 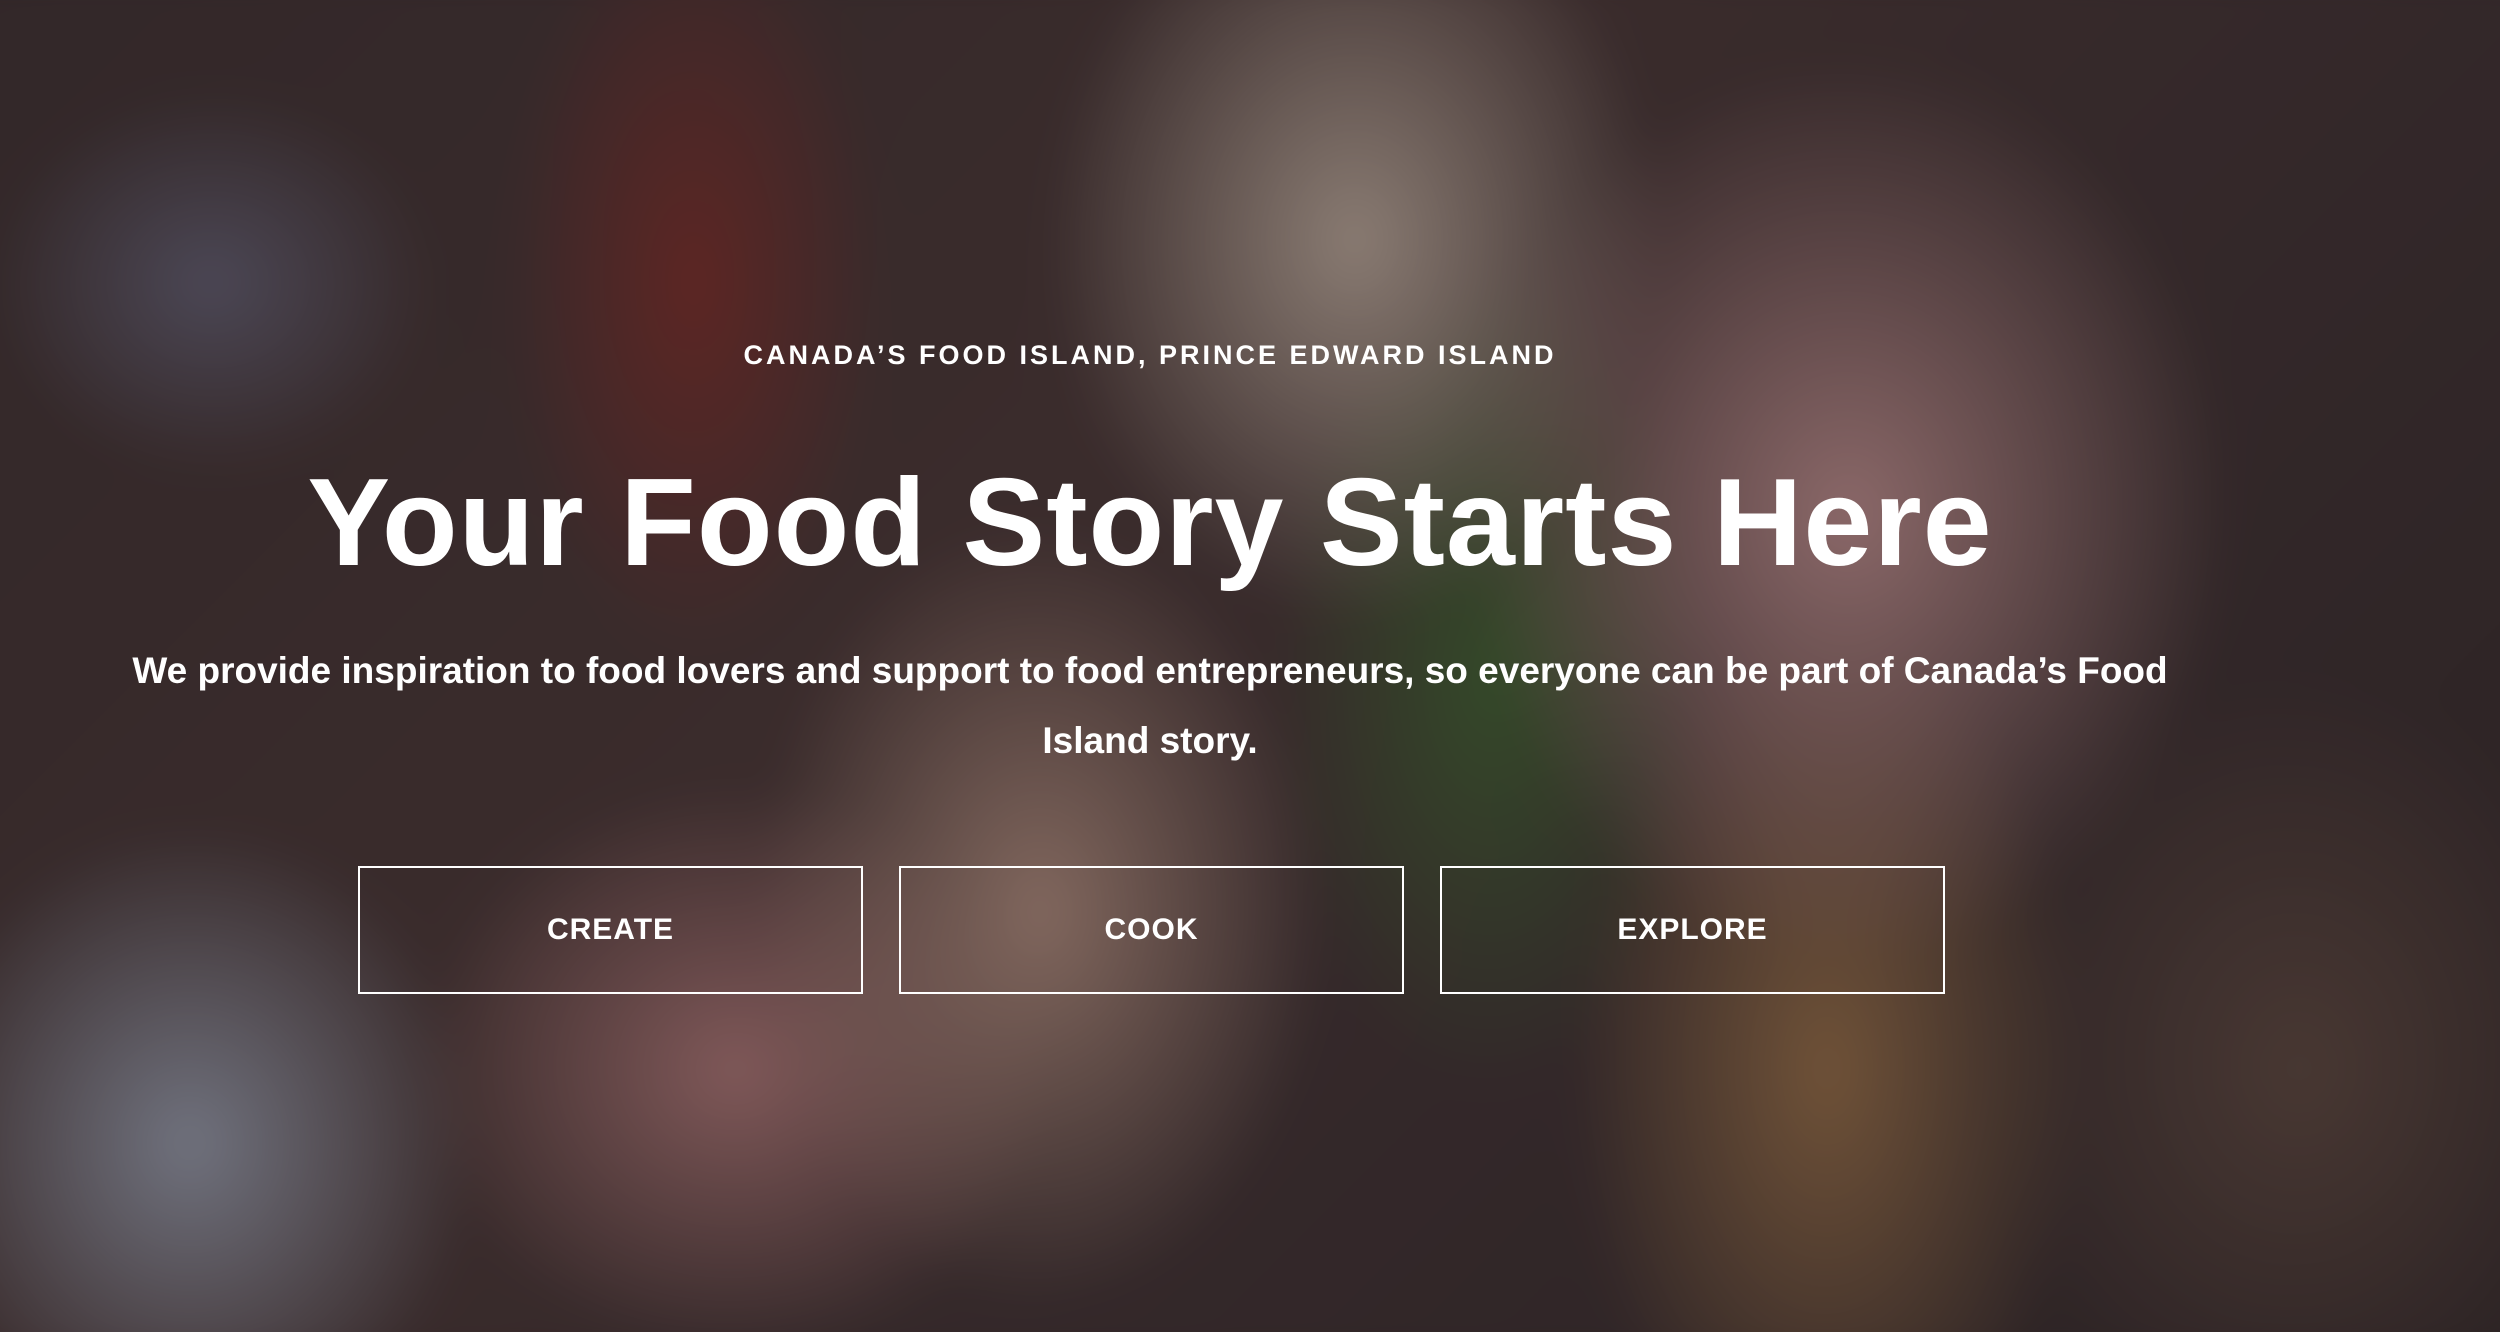 I want to click on hero-headline: Your Food Story Starts Here, so click(x=1150, y=523).